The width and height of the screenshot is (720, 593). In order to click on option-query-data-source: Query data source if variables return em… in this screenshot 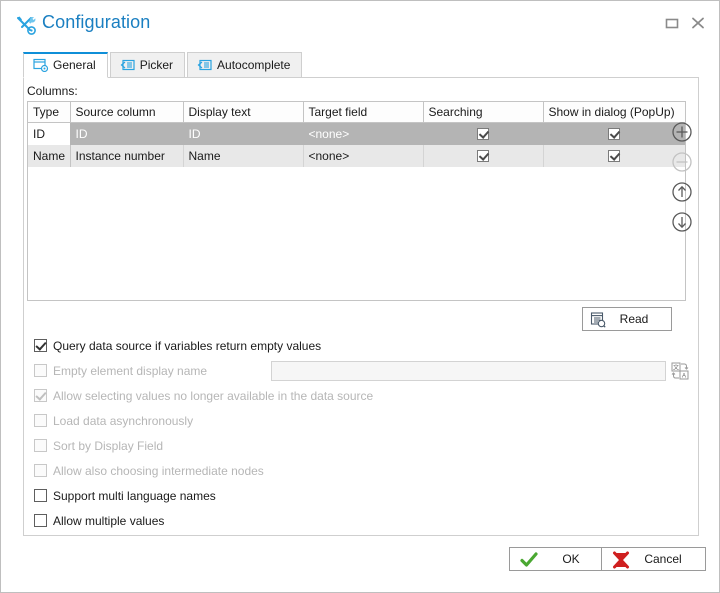, I will do `click(177, 347)`.